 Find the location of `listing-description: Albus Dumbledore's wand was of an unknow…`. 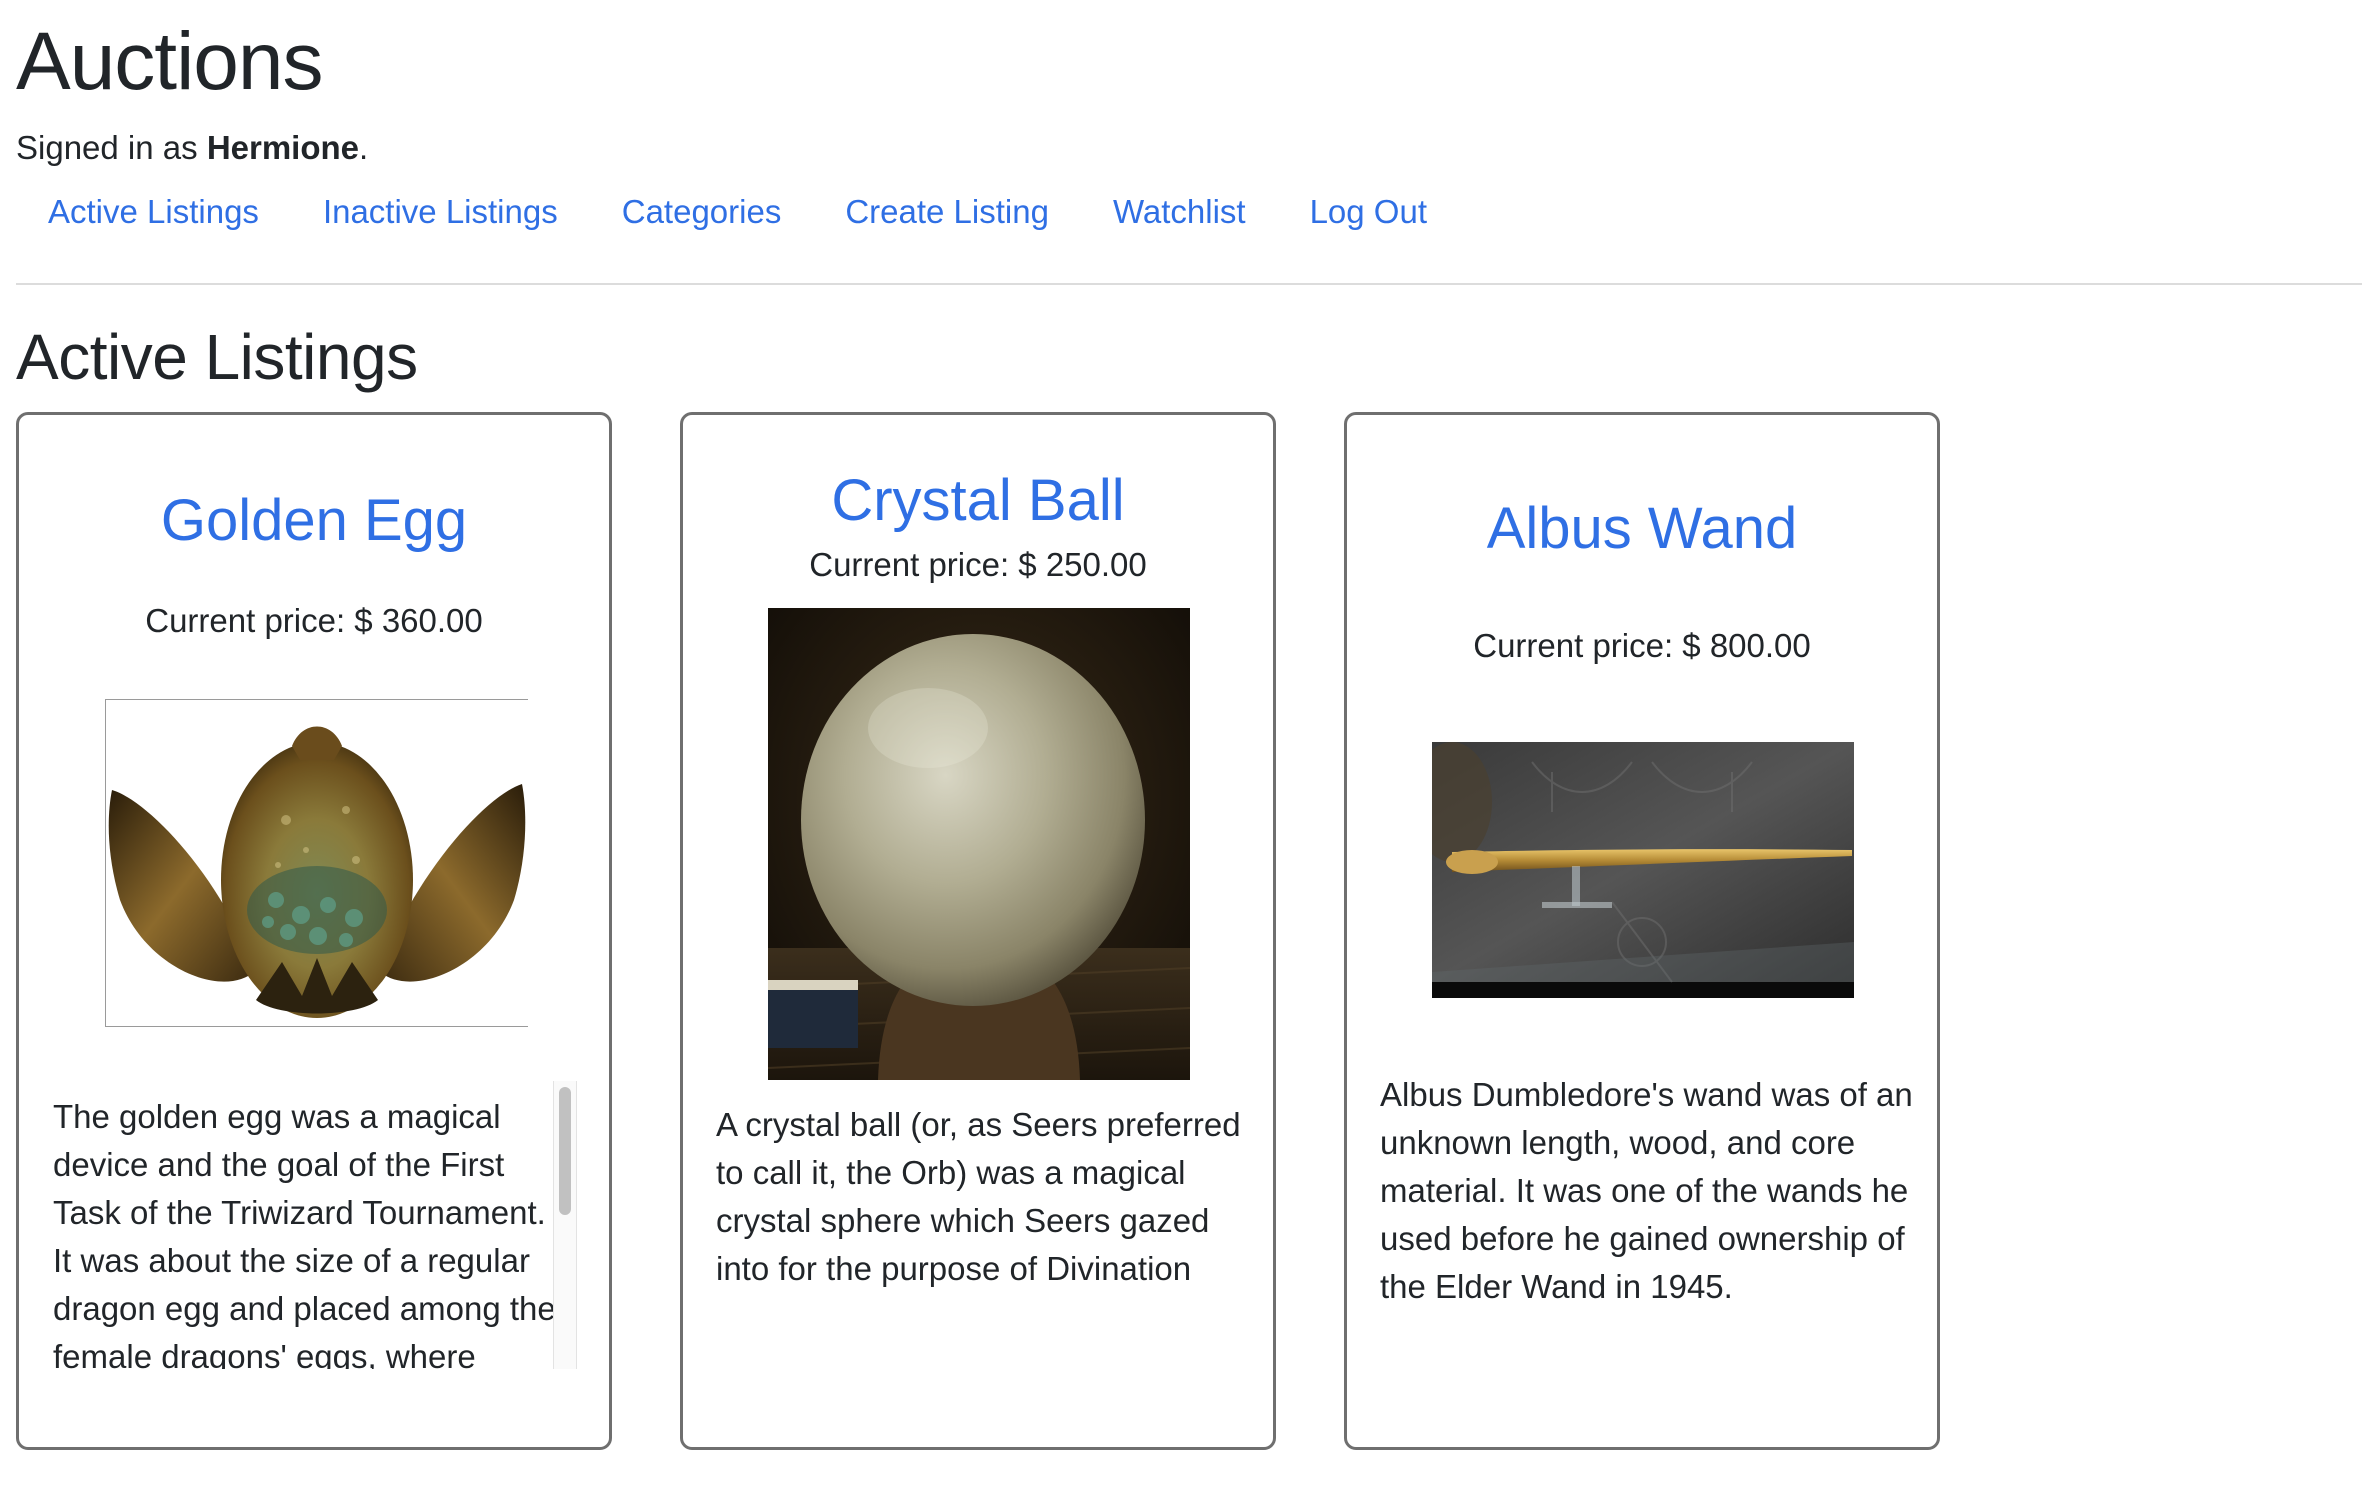

listing-description: Albus Dumbledore's wand was of an unknow… is located at coordinates (1646, 1190).